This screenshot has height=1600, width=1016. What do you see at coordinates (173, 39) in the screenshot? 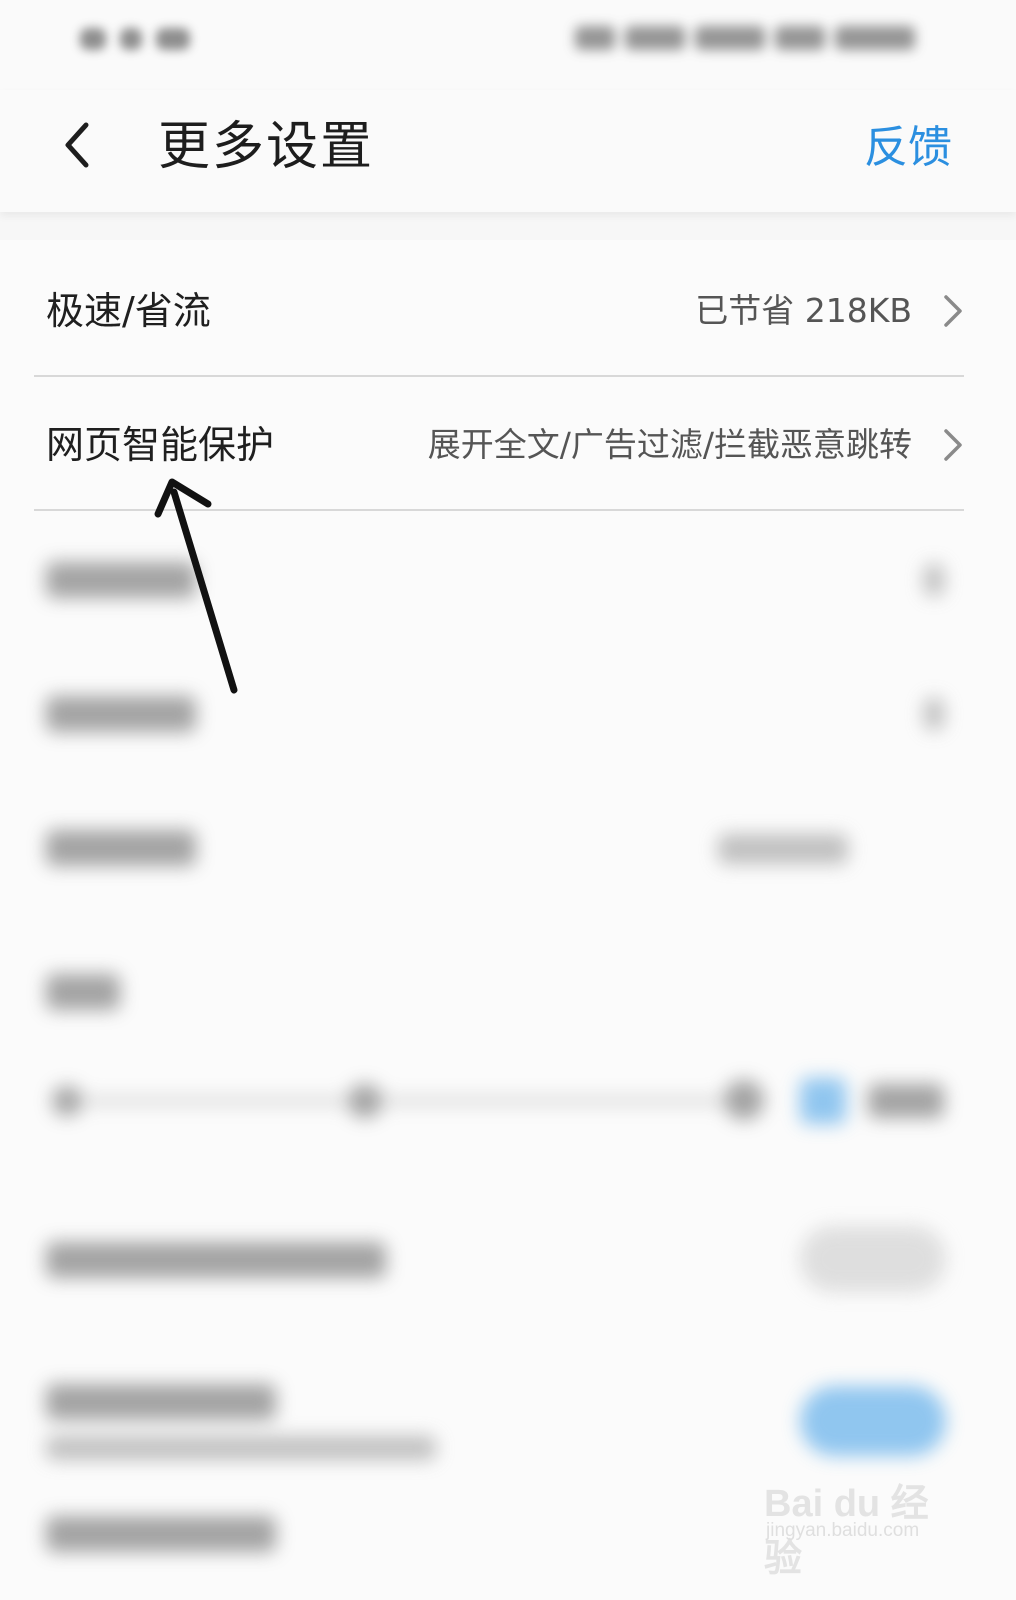
I see `network-icon` at bounding box center [173, 39].